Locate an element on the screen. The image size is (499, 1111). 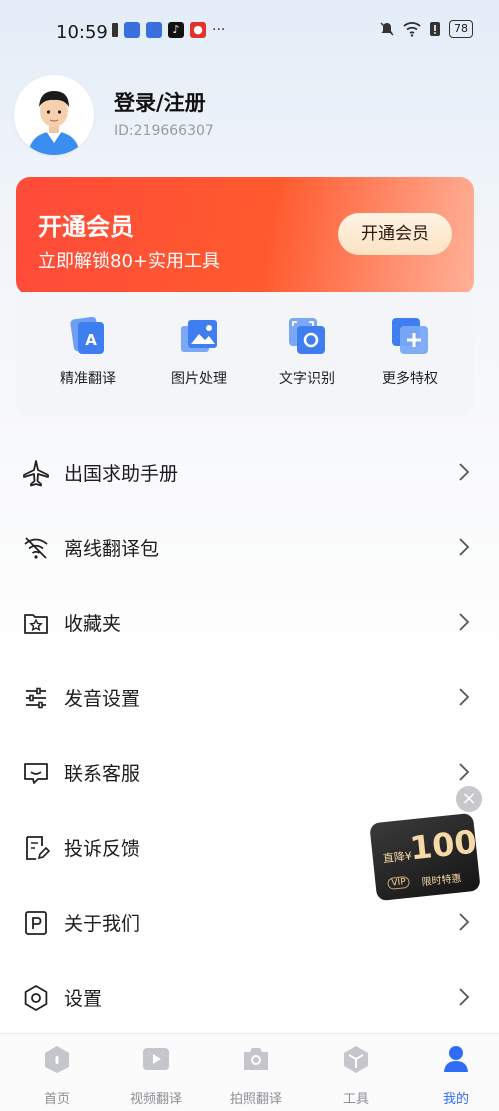
login-register-link: 登录/注册 is located at coordinates (160, 102).